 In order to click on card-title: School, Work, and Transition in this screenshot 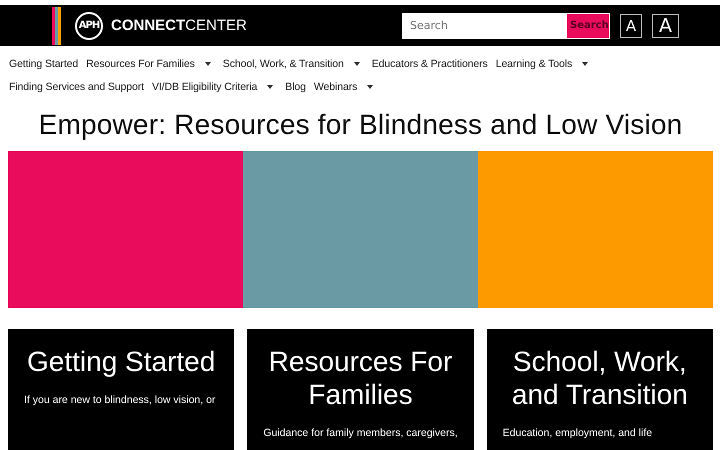, I will do `click(599, 378)`.